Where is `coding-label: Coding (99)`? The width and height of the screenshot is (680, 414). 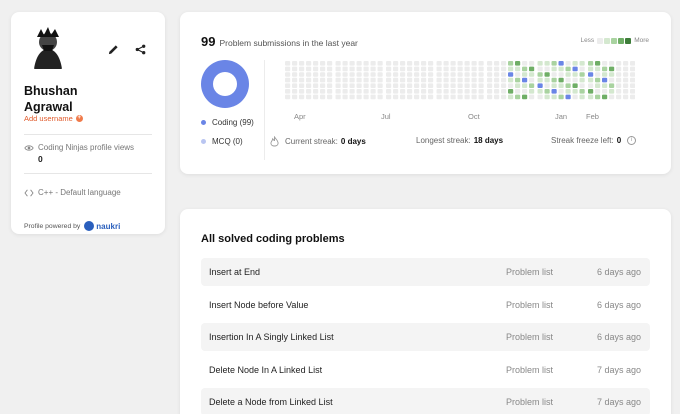 coding-label: Coding (99) is located at coordinates (233, 122).